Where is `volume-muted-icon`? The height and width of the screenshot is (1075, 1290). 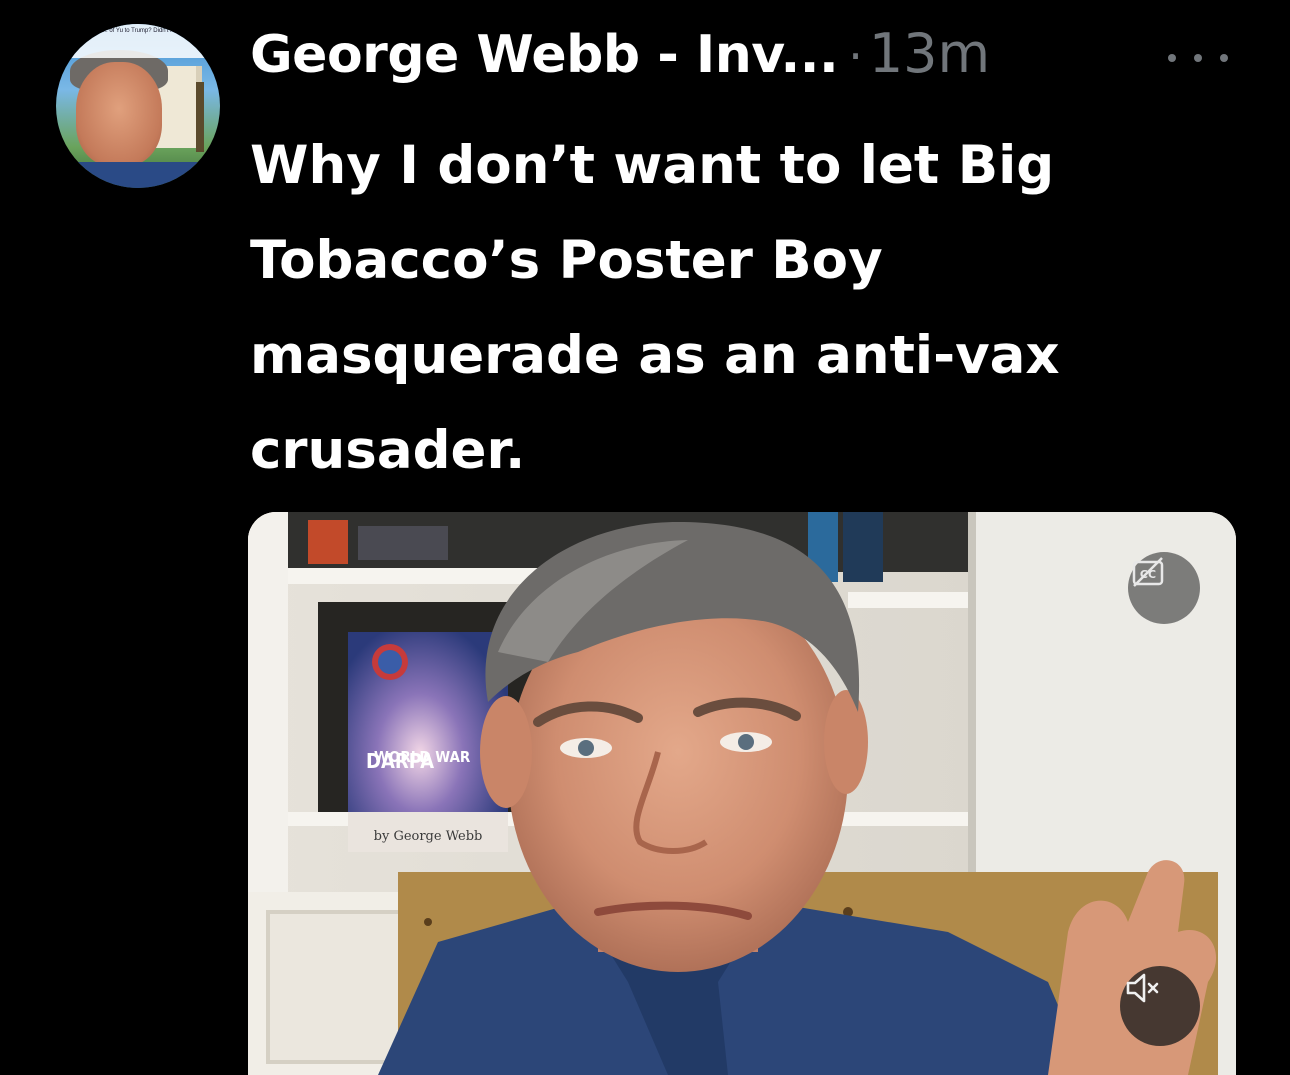
volume-muted-icon is located at coordinates (1142, 988).